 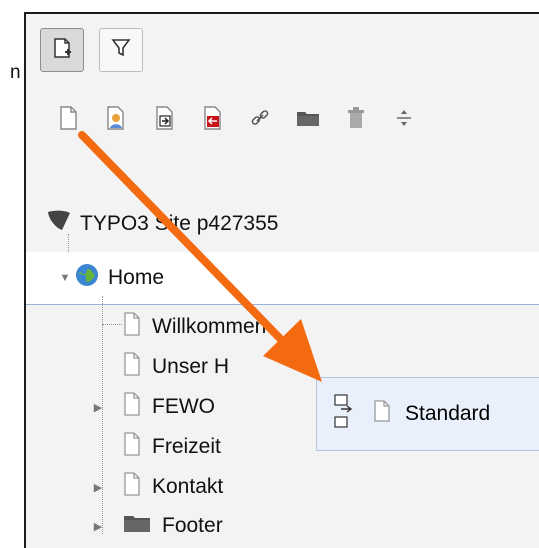 I want to click on home-node: ▼ Home, so click(x=111, y=278).